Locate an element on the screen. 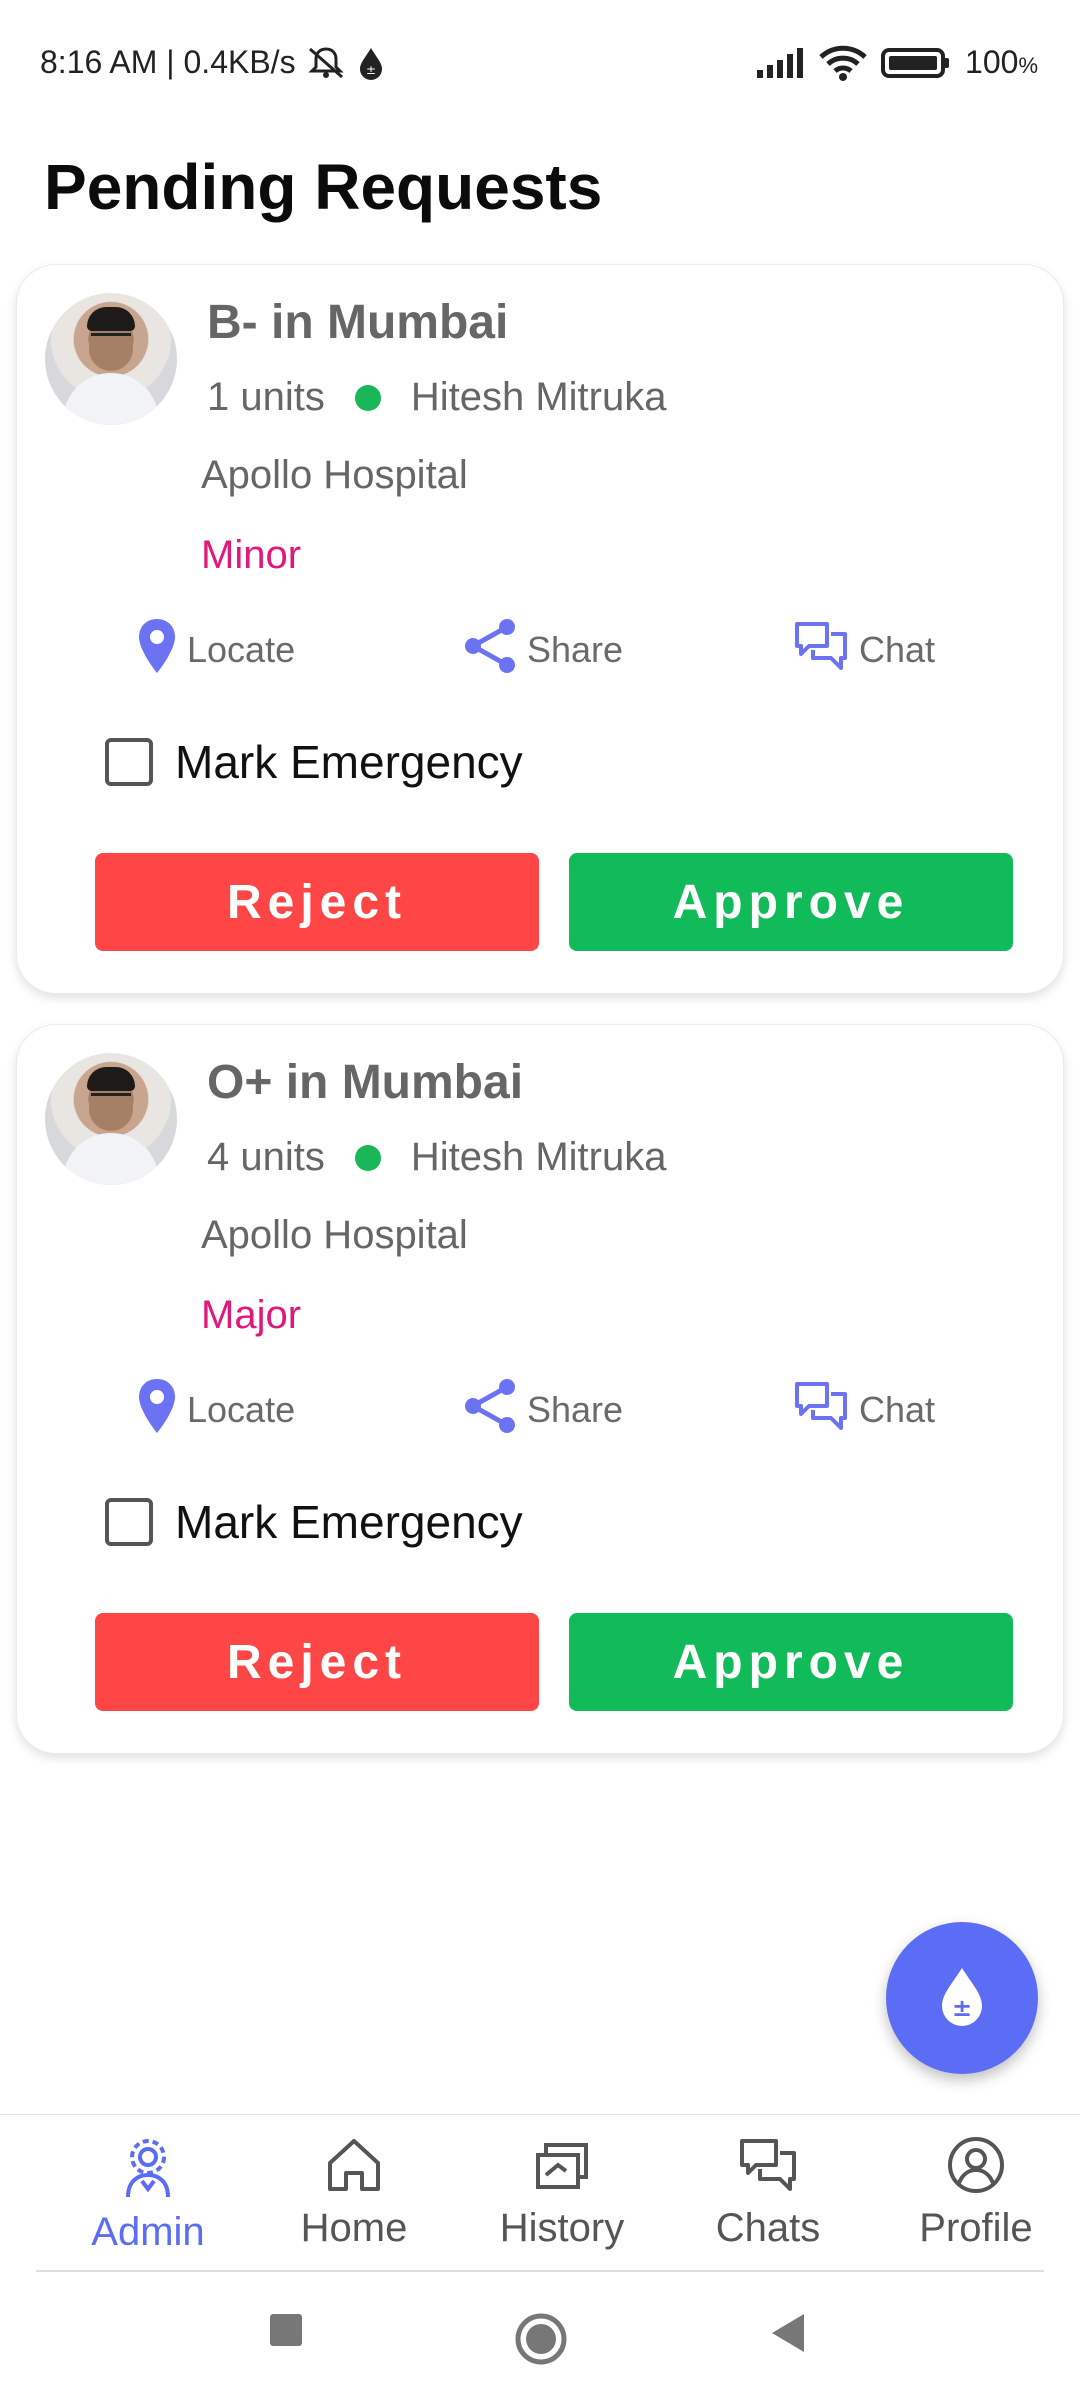 The height and width of the screenshot is (2400, 1080). blood-drop-plus-minus-icon: ± is located at coordinates (962, 1998).